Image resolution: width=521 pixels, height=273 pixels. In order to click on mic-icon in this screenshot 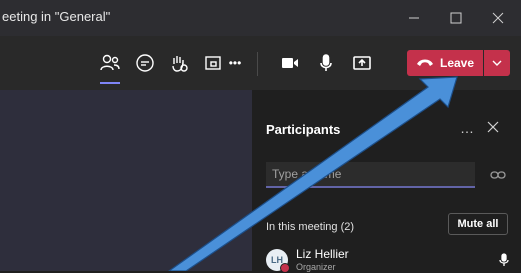, I will do `click(326, 63)`.